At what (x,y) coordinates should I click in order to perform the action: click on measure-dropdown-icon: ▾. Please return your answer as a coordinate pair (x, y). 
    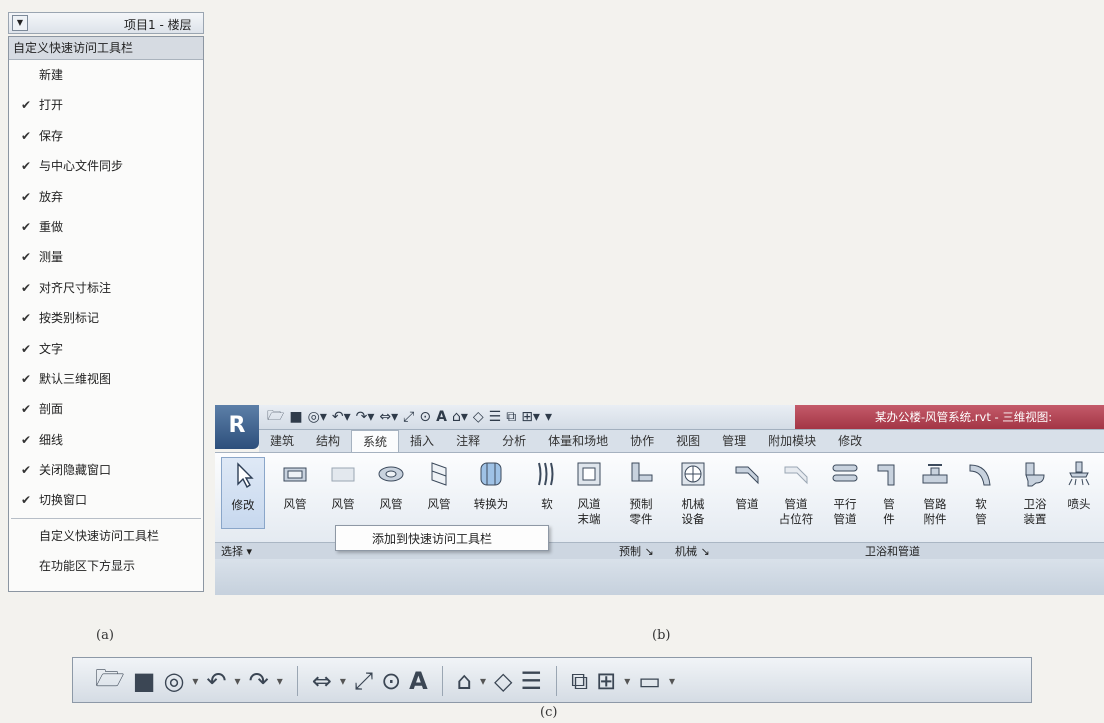
    Looking at the image, I should click on (343, 681).